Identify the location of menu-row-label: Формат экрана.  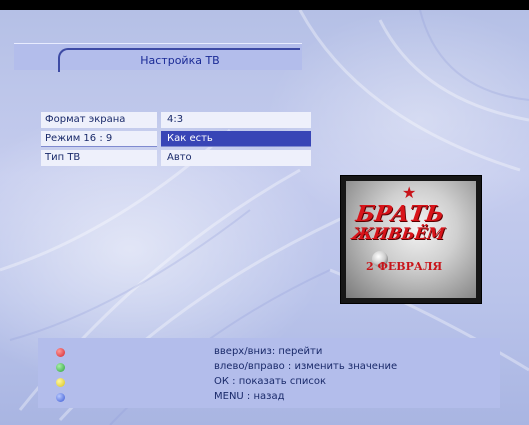
(99, 120).